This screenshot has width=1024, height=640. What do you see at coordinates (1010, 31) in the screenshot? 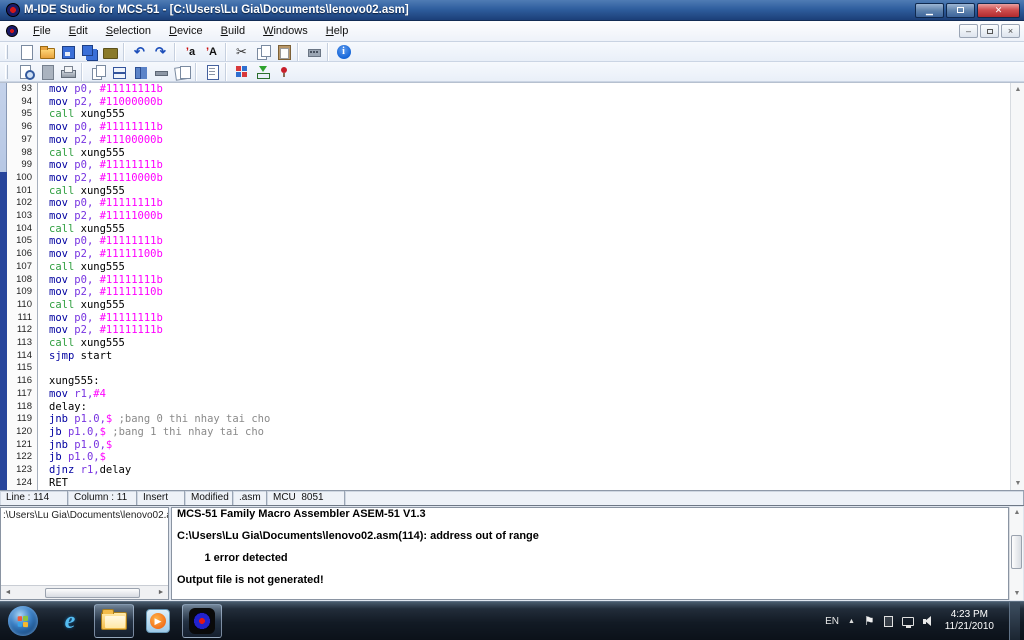
I see `mdi-close-button: ×` at bounding box center [1010, 31].